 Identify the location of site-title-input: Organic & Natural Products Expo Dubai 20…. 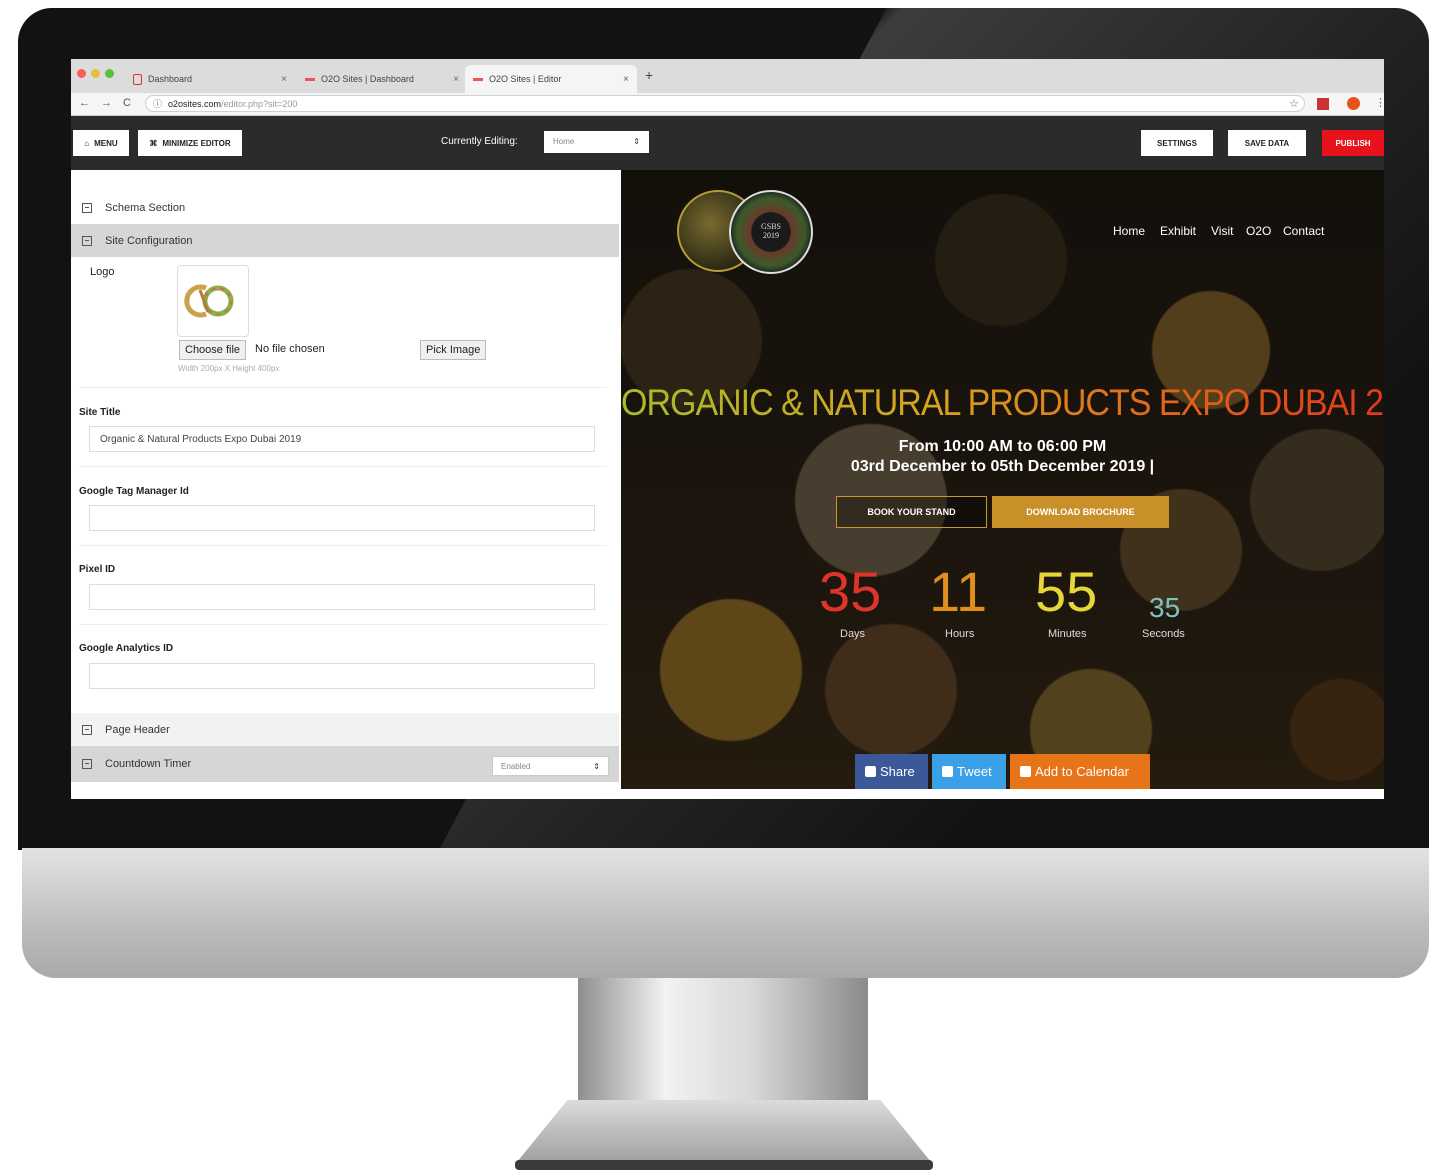
(342, 439).